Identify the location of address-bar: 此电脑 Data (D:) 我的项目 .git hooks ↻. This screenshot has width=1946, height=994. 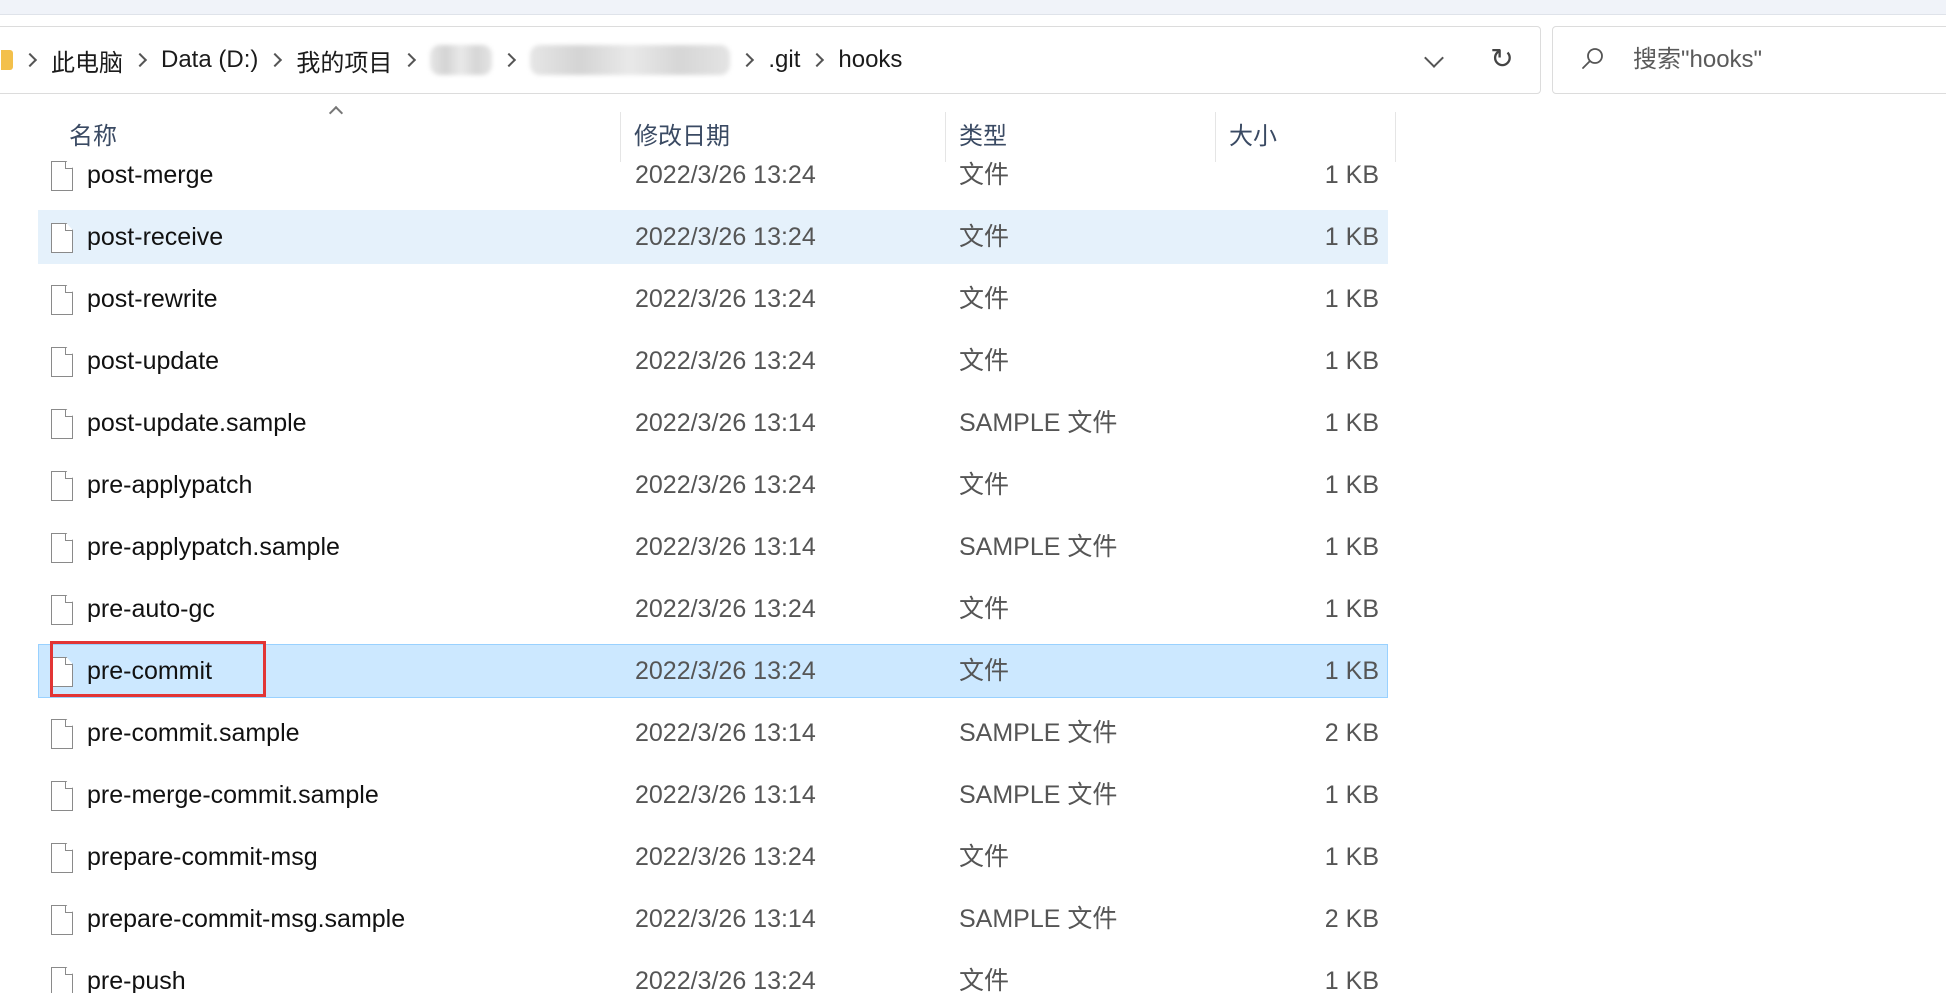
(770, 60).